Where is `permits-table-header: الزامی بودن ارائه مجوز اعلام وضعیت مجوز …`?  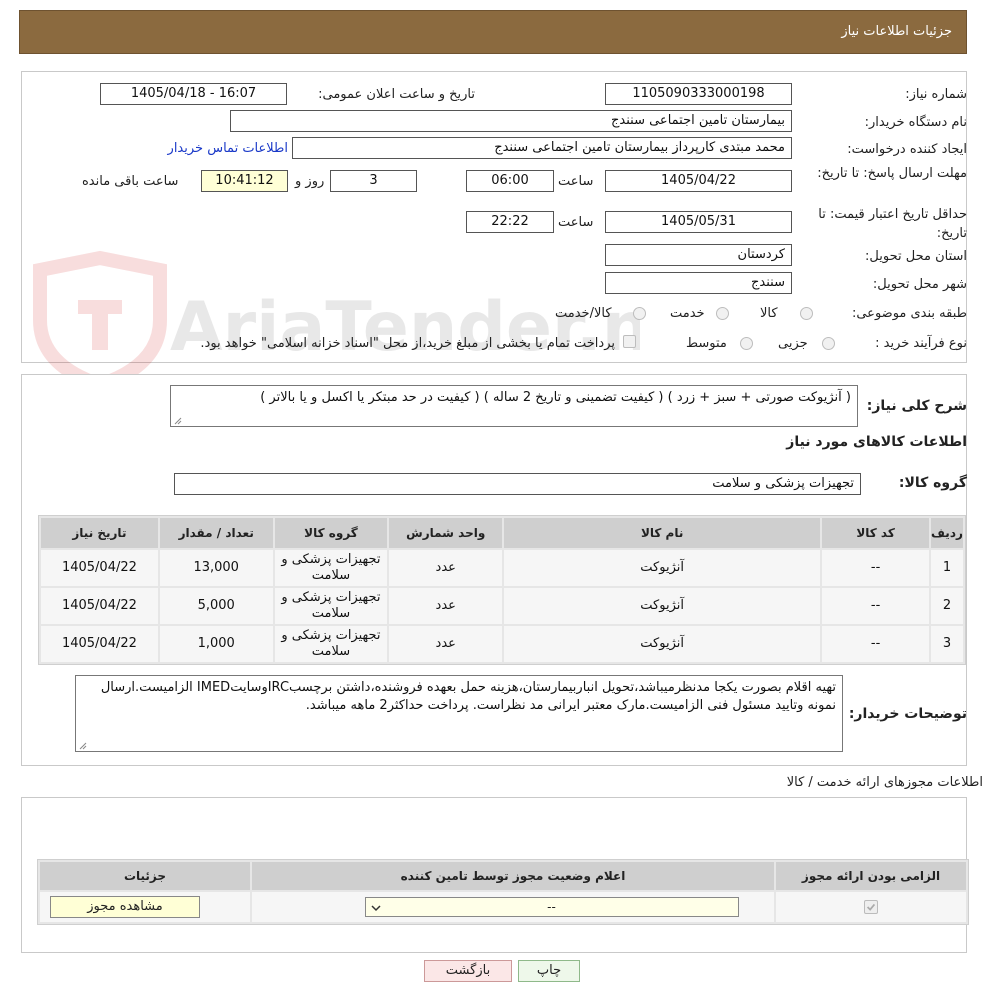
permits-table-header: الزامی بودن ارائه مجوز اعلام وضعیت مجوز … is located at coordinates (503, 876).